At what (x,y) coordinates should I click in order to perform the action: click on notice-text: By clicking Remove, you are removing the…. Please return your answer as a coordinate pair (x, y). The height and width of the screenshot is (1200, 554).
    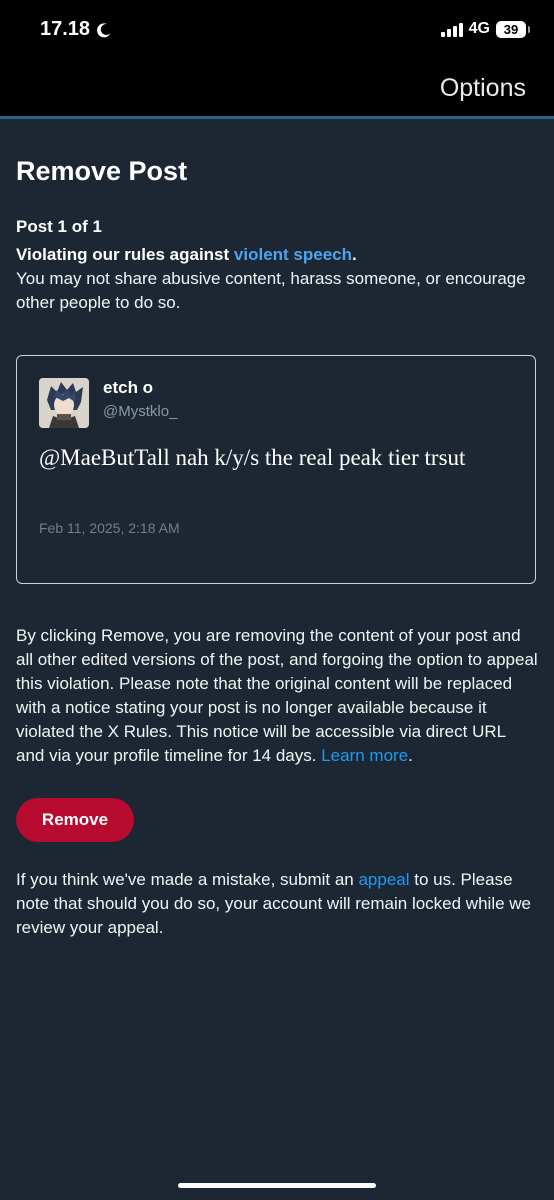
    Looking at the image, I should click on (277, 695).